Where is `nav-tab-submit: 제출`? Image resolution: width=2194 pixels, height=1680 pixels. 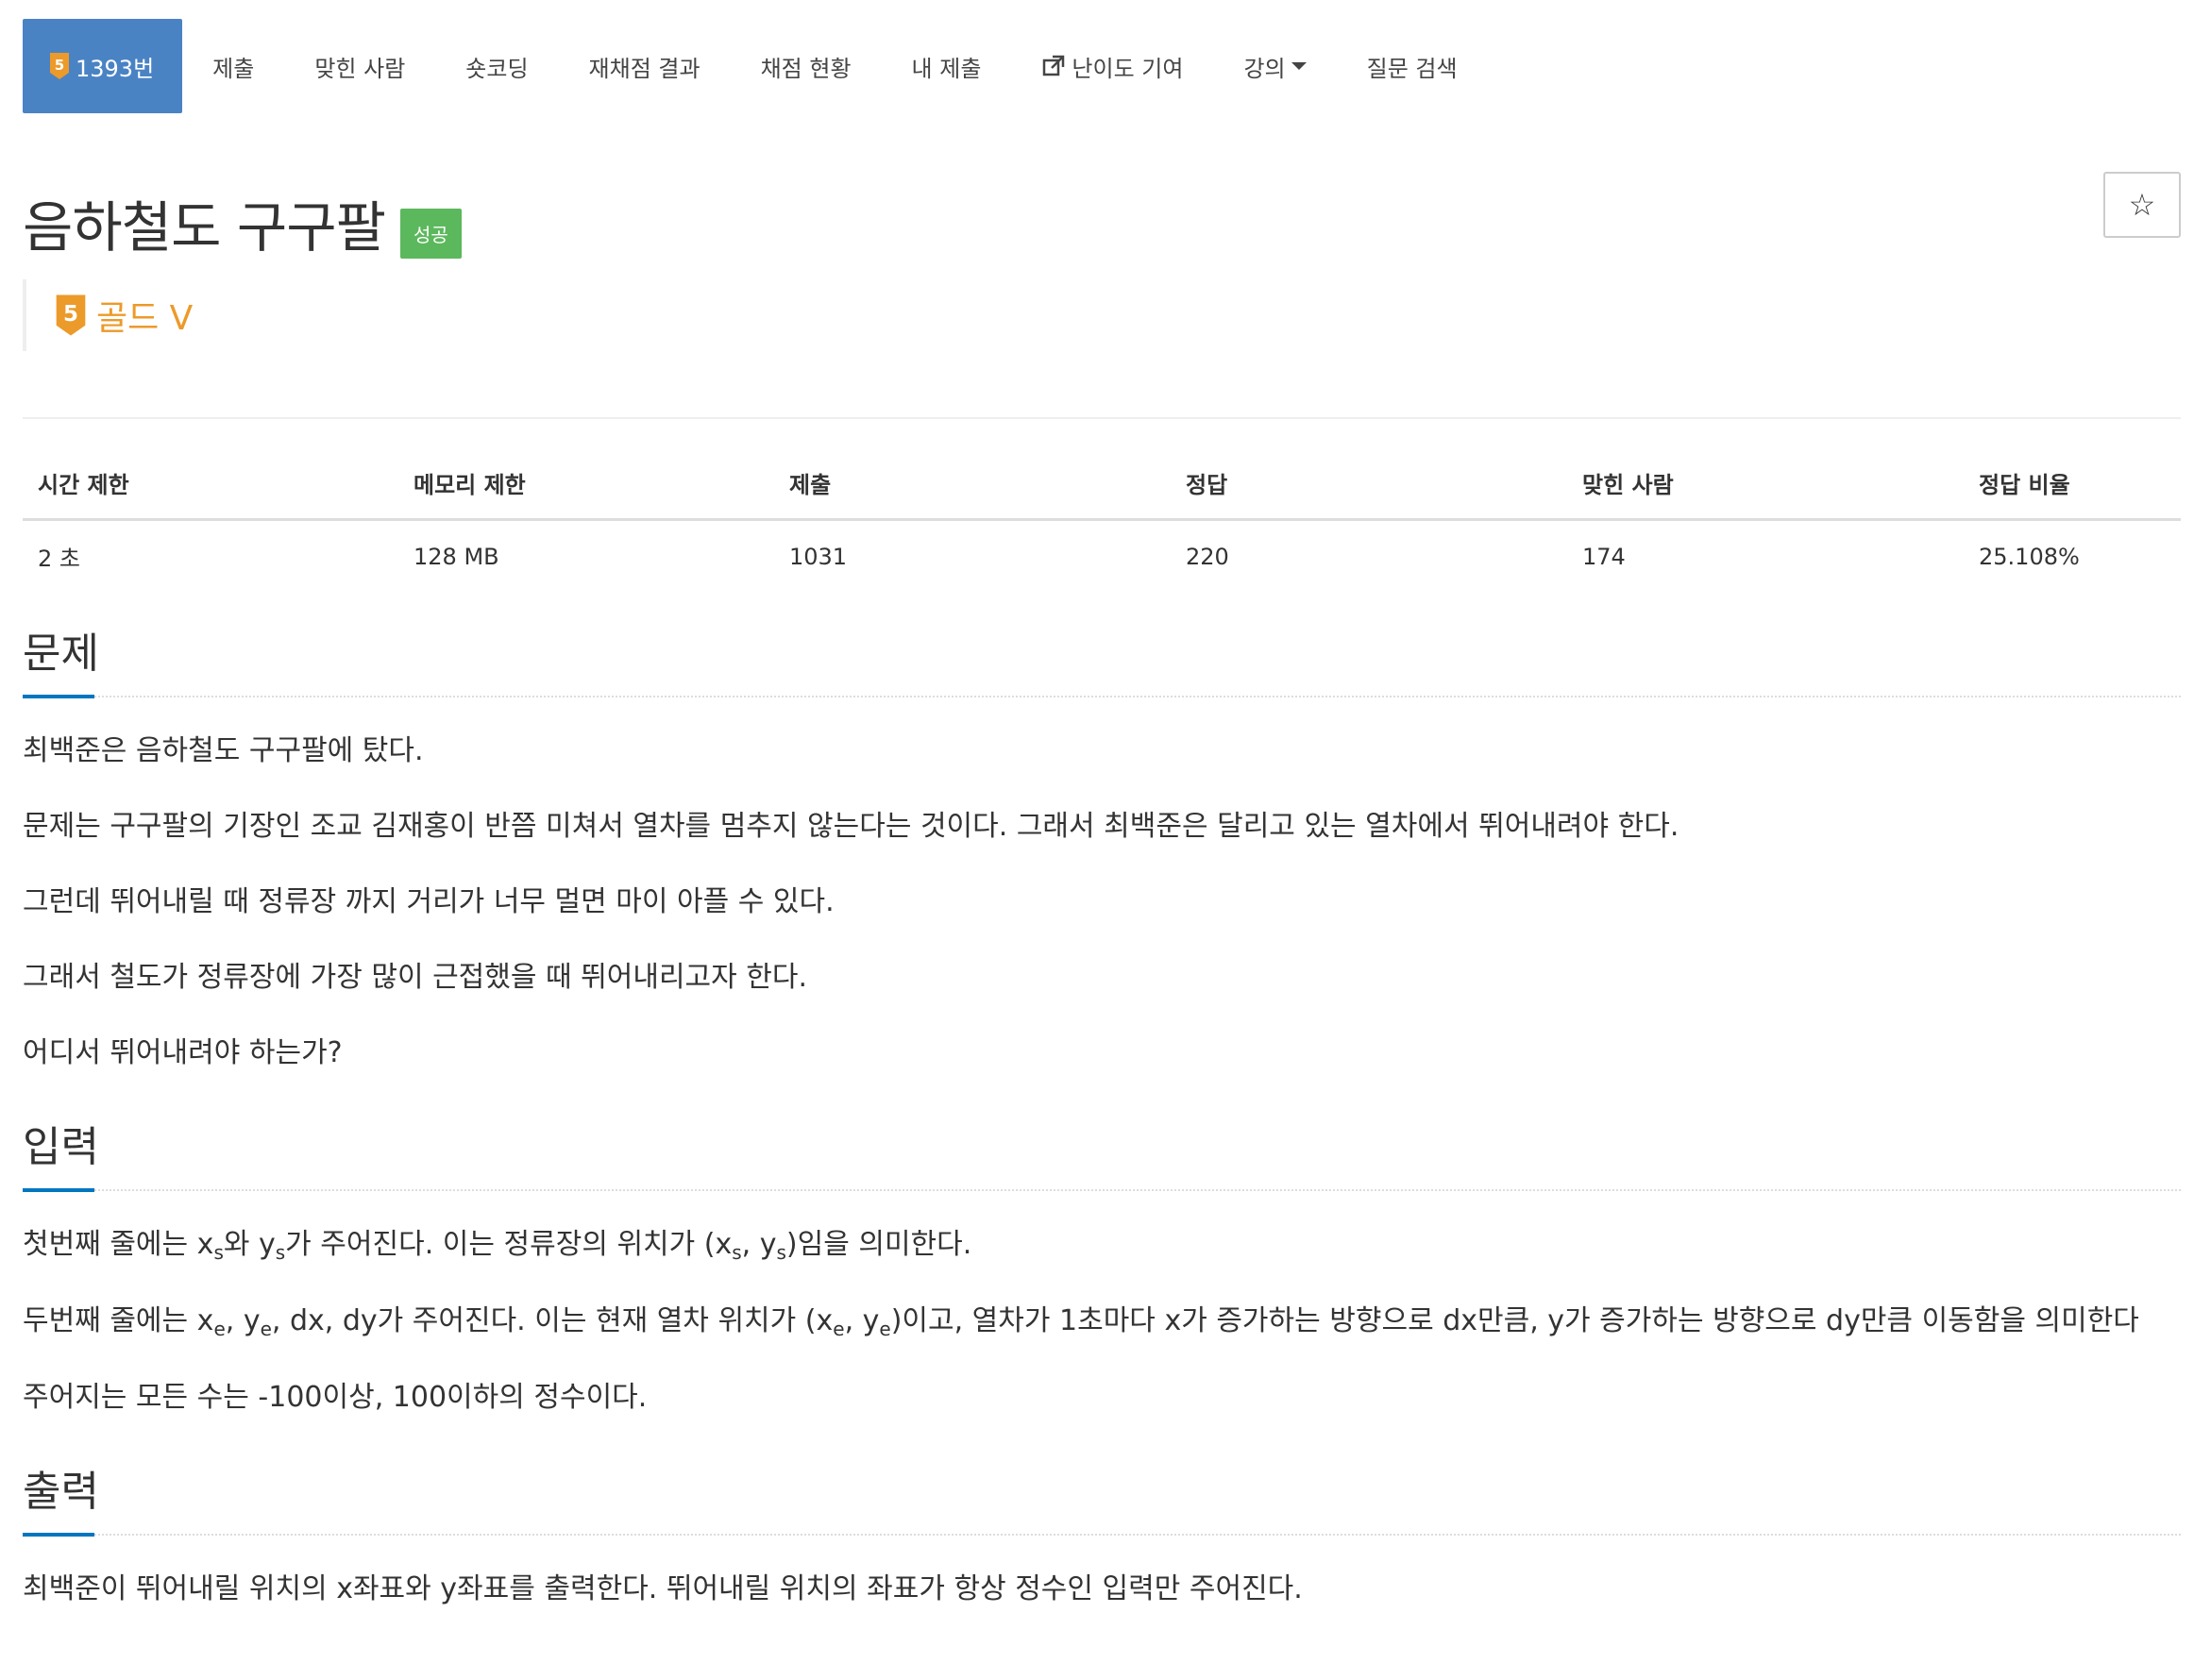
nav-tab-submit: 제출 is located at coordinates (233, 66).